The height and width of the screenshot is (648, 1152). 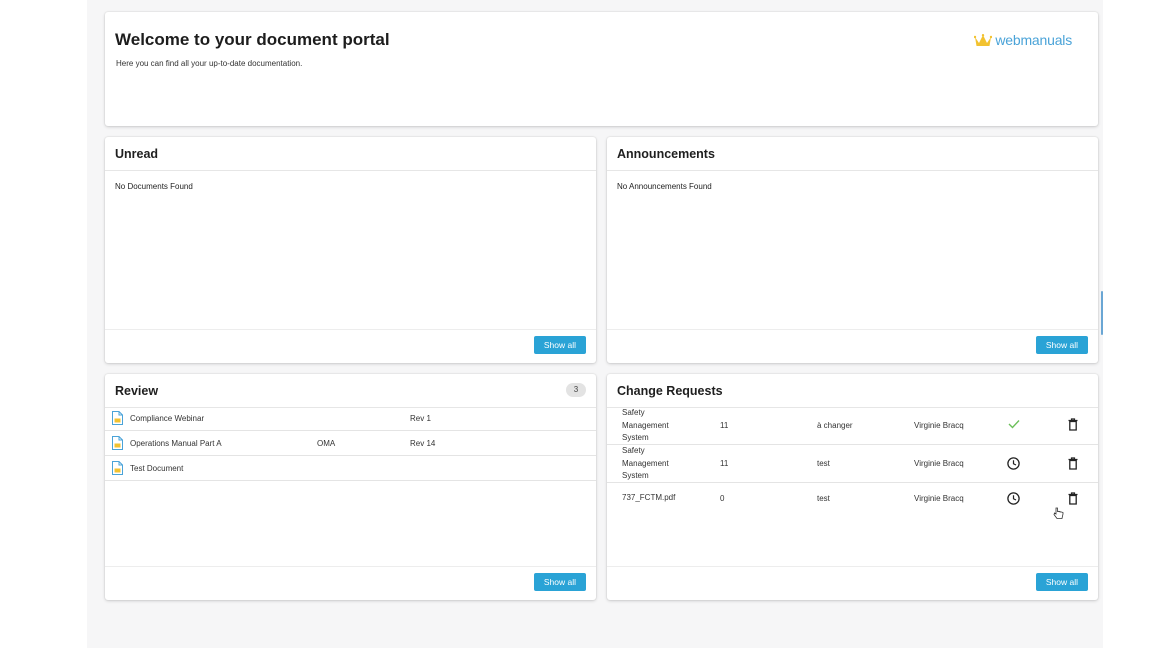 What do you see at coordinates (649, 497) in the screenshot?
I see `change-request-document: 737_FCTM.pdf` at bounding box center [649, 497].